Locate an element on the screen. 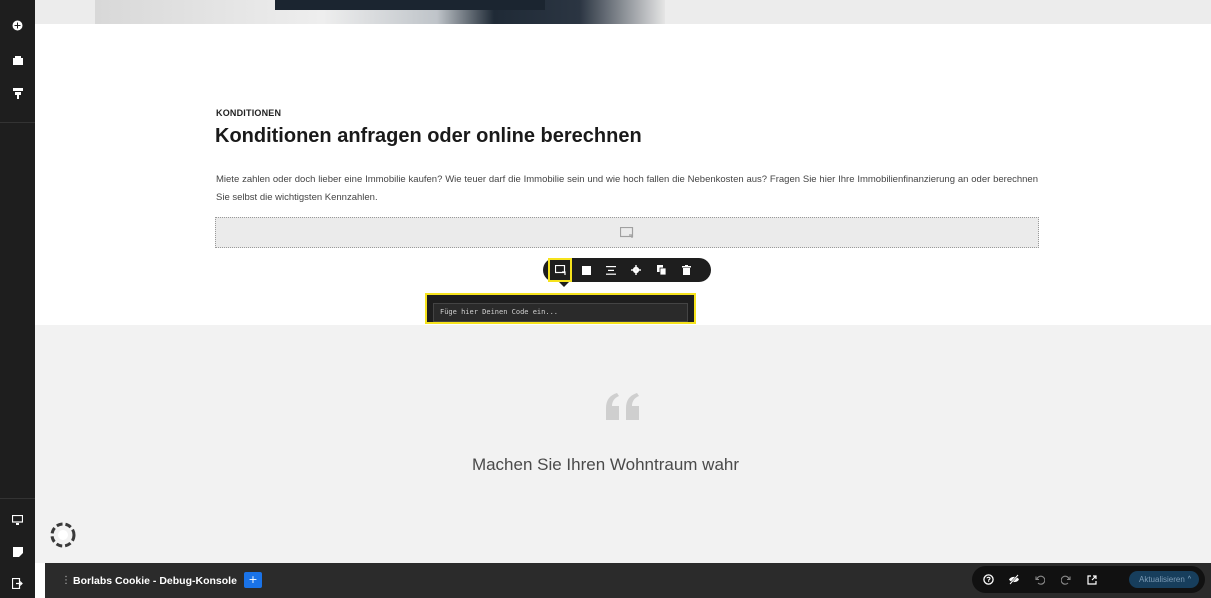  page-icon is located at coordinates (17, 60).